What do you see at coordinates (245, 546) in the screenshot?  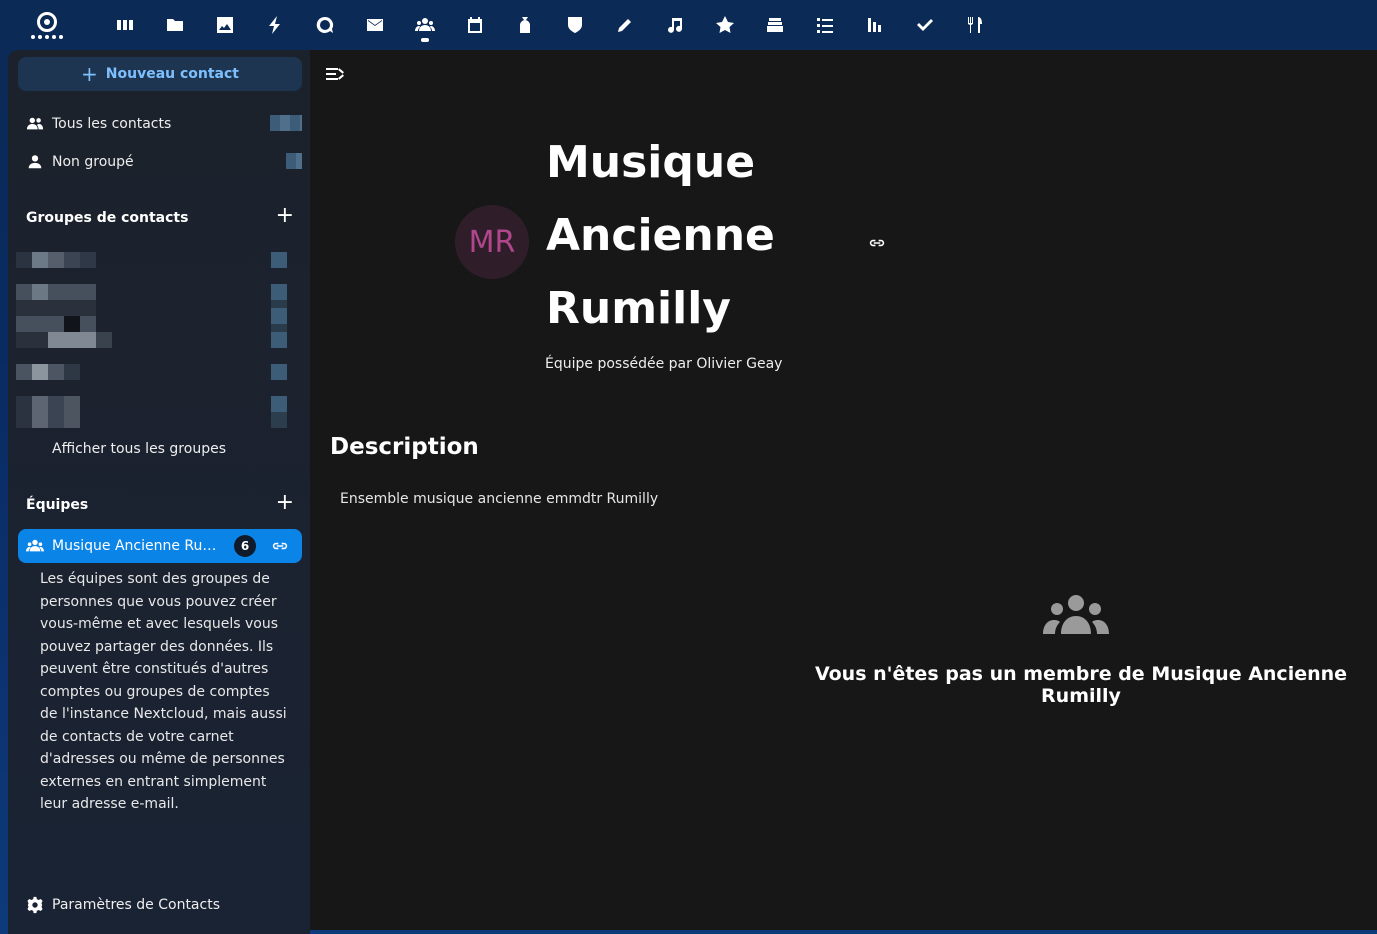 I see `team-member-count-badge: 6` at bounding box center [245, 546].